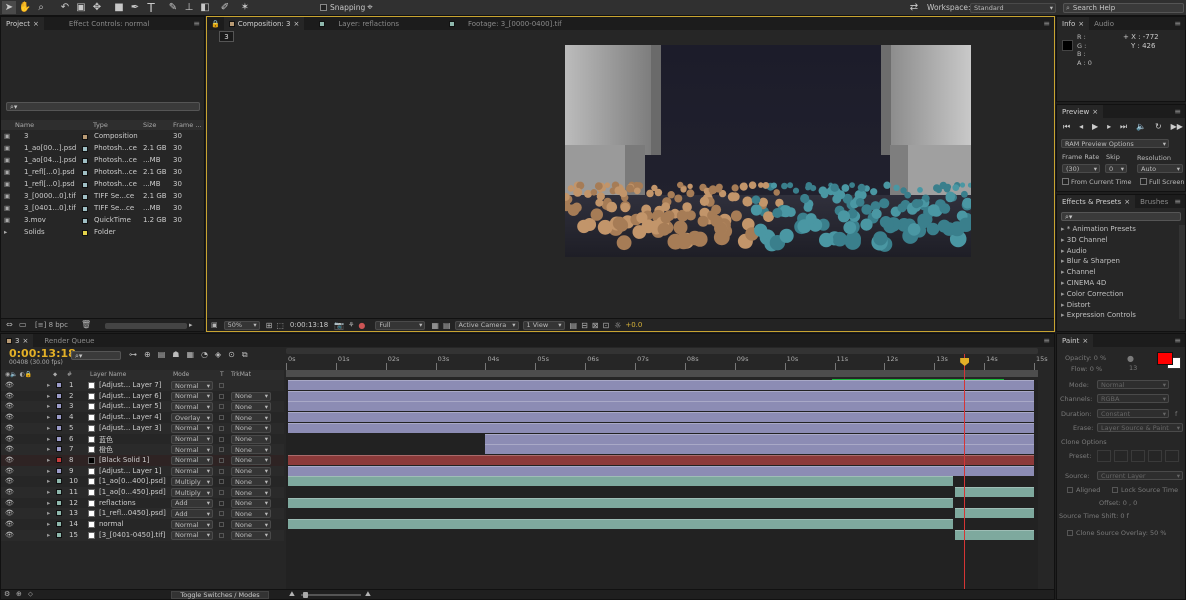 Image resolution: width=1186 pixels, height=600 pixels. What do you see at coordinates (1118, 503) in the screenshot?
I see `offset-value: Offset: 0 , 0` at bounding box center [1118, 503].